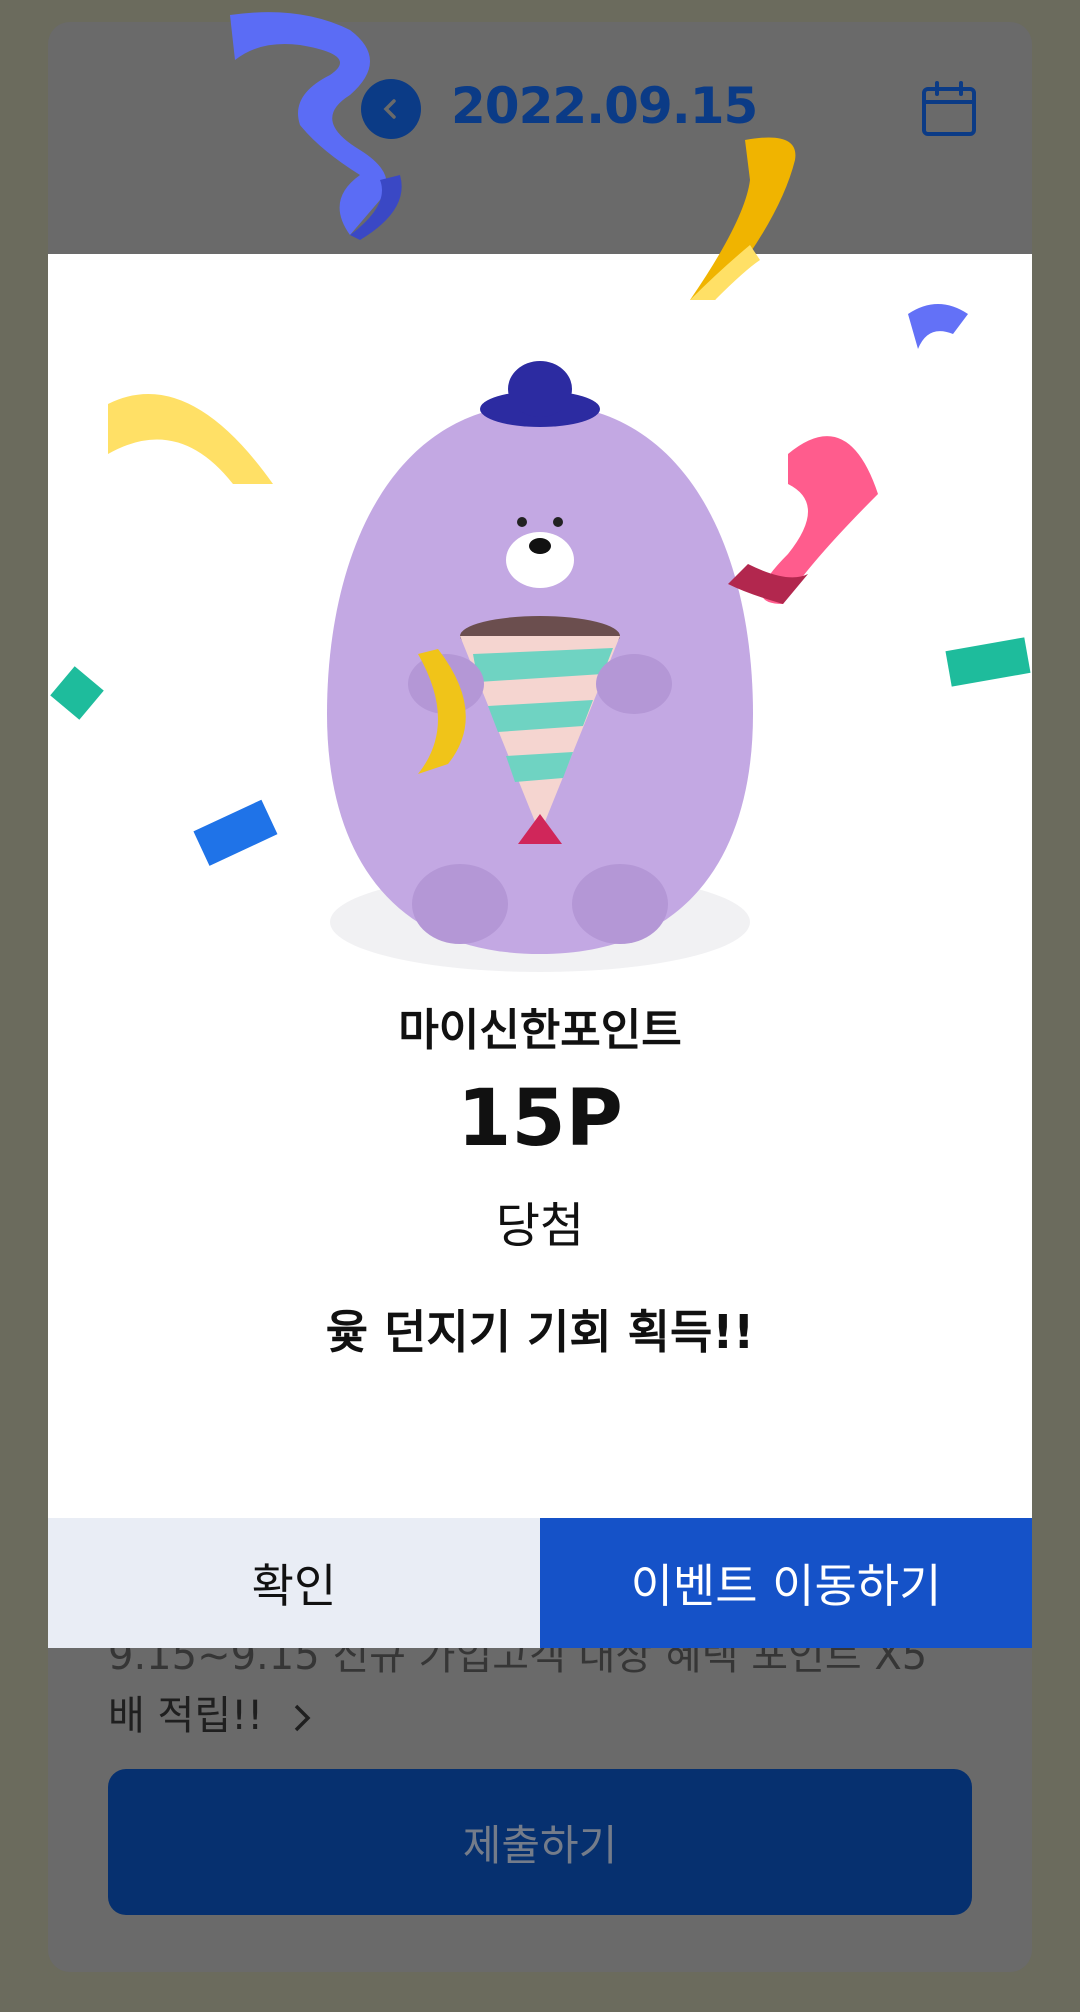 This screenshot has height=2012, width=1080. I want to click on prev-date-button, so click(391, 109).